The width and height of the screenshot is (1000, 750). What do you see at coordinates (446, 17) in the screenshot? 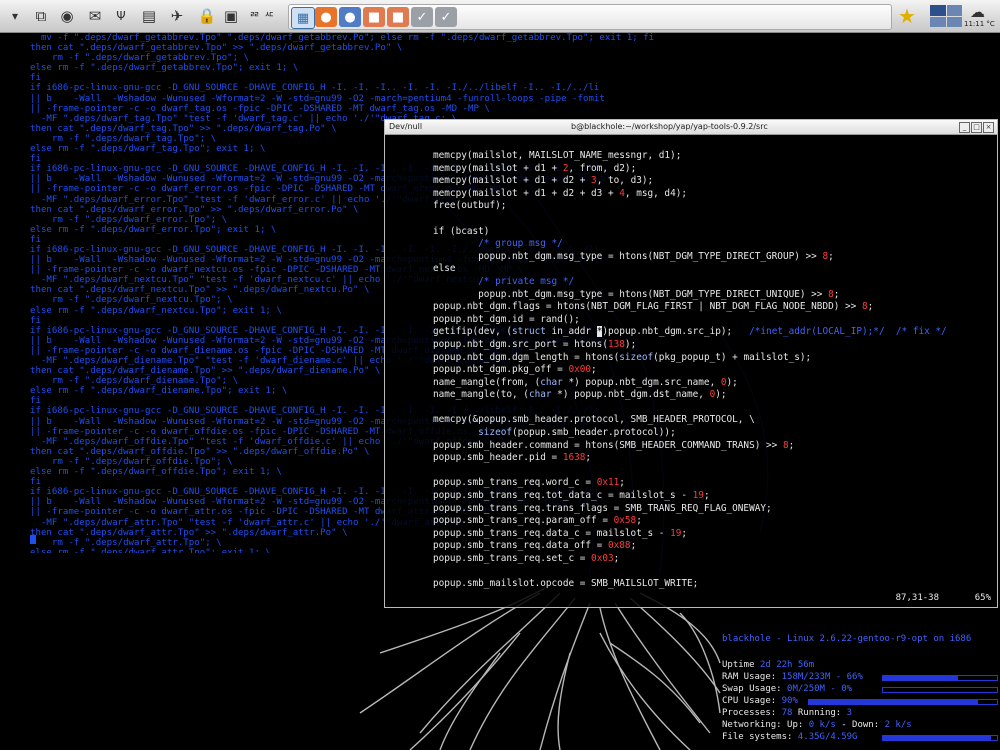
I see `xterm3-task-icon: ✓` at bounding box center [446, 17].